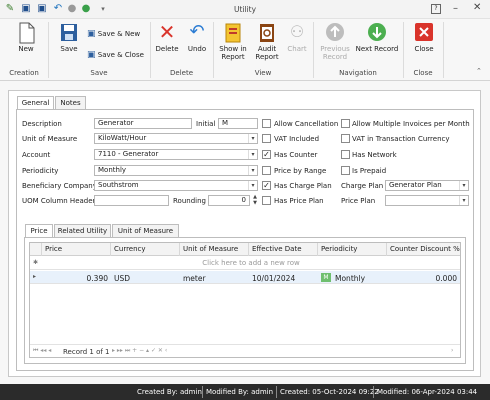 The height and width of the screenshot is (400, 490). I want to click on is-prepaid-checkbox, so click(345, 170).